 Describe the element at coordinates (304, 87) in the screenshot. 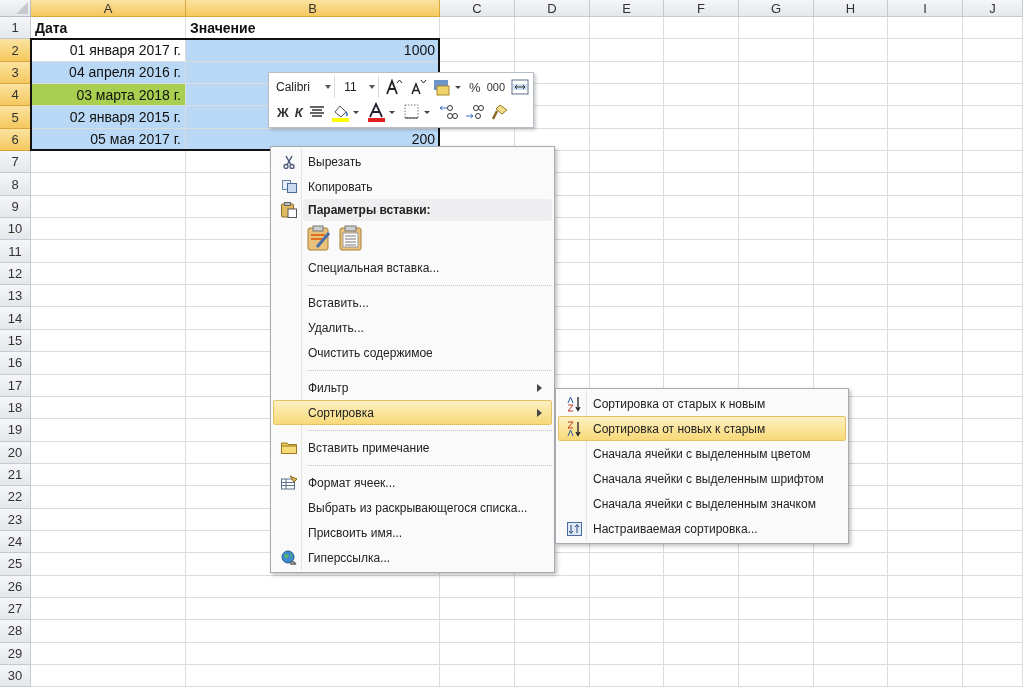

I see `font-name-dropdown: Calibri` at that location.